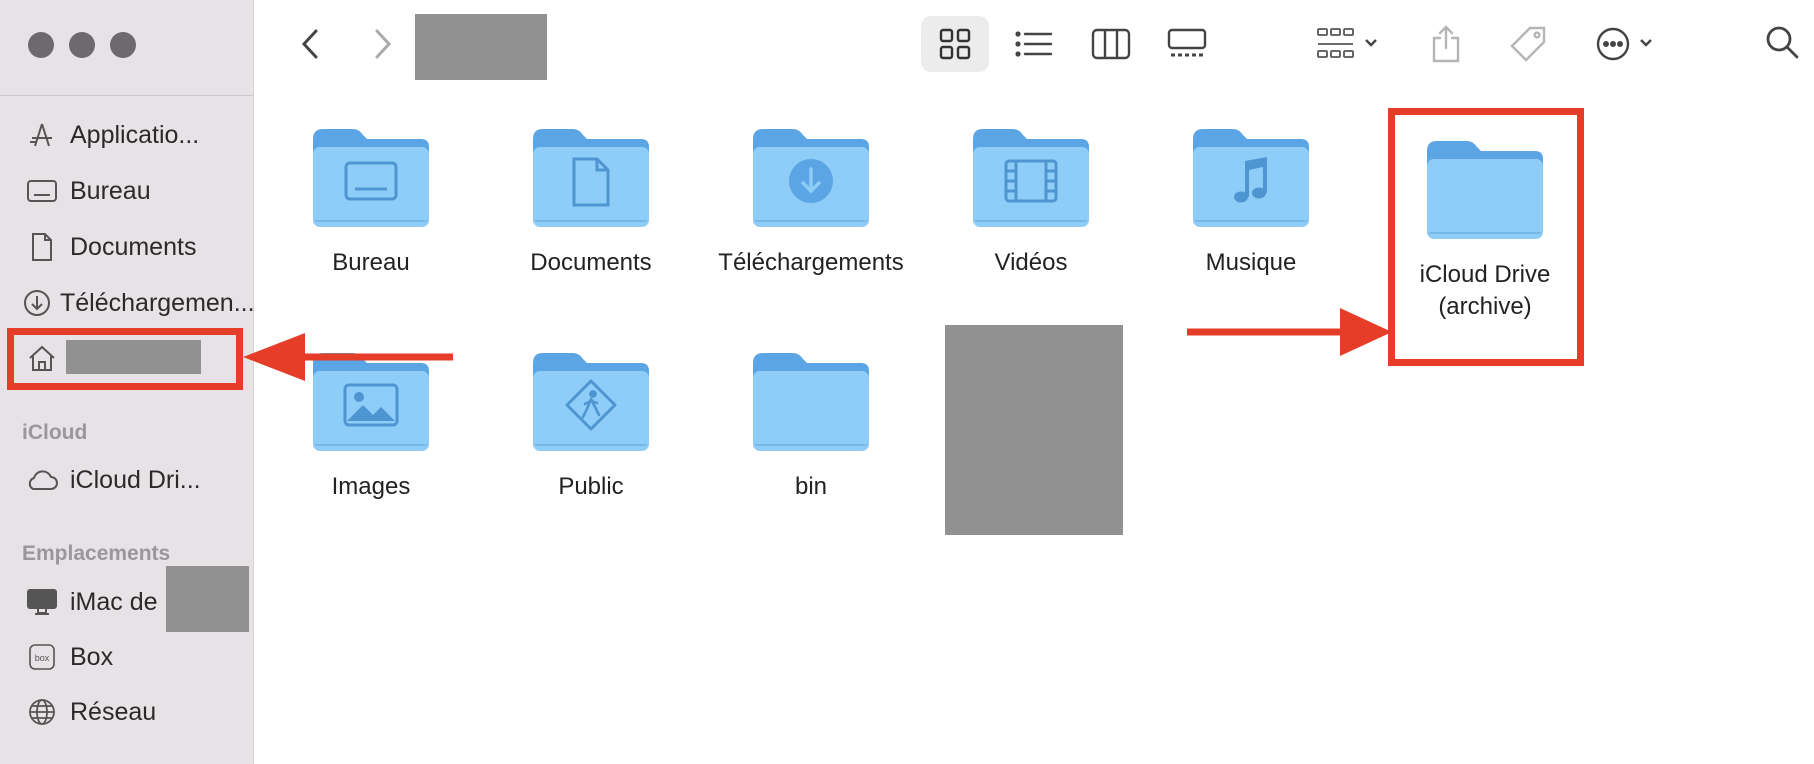 This screenshot has height=764, width=1814. I want to click on arrow-to-home, so click(348, 357).